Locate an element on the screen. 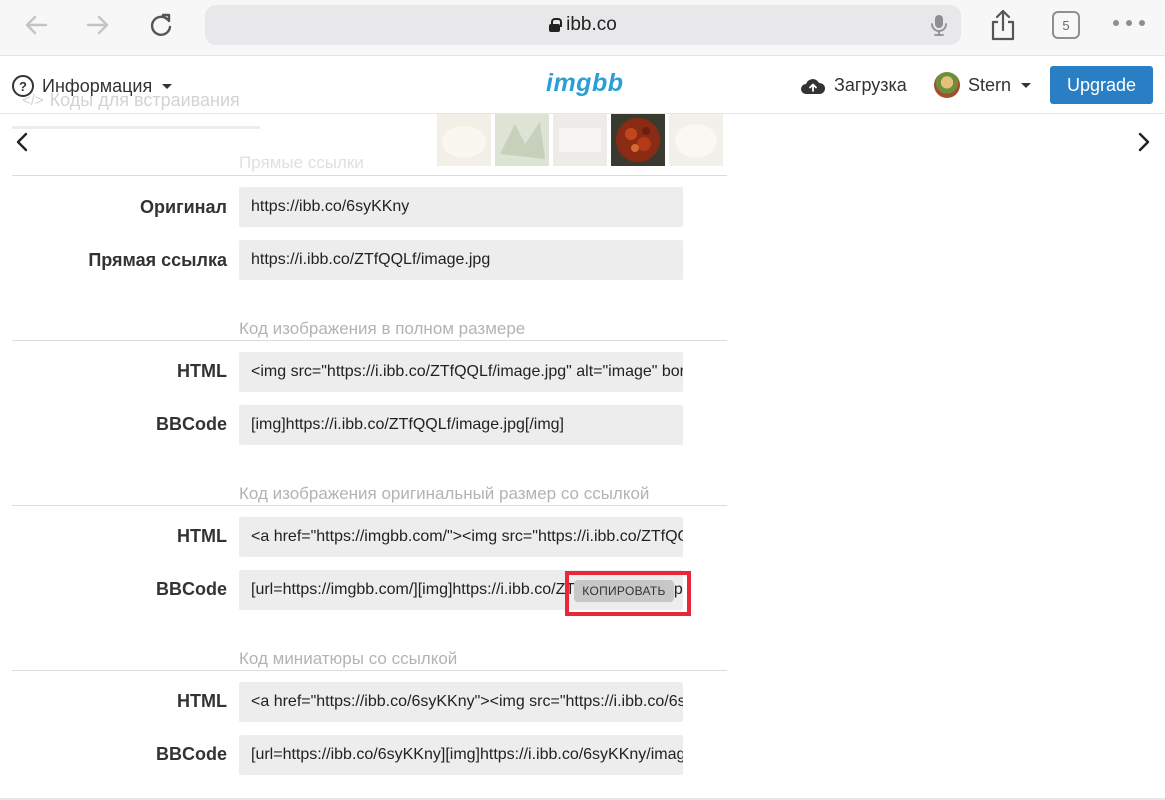 This screenshot has width=1165, height=800. reload-button is located at coordinates (161, 25).